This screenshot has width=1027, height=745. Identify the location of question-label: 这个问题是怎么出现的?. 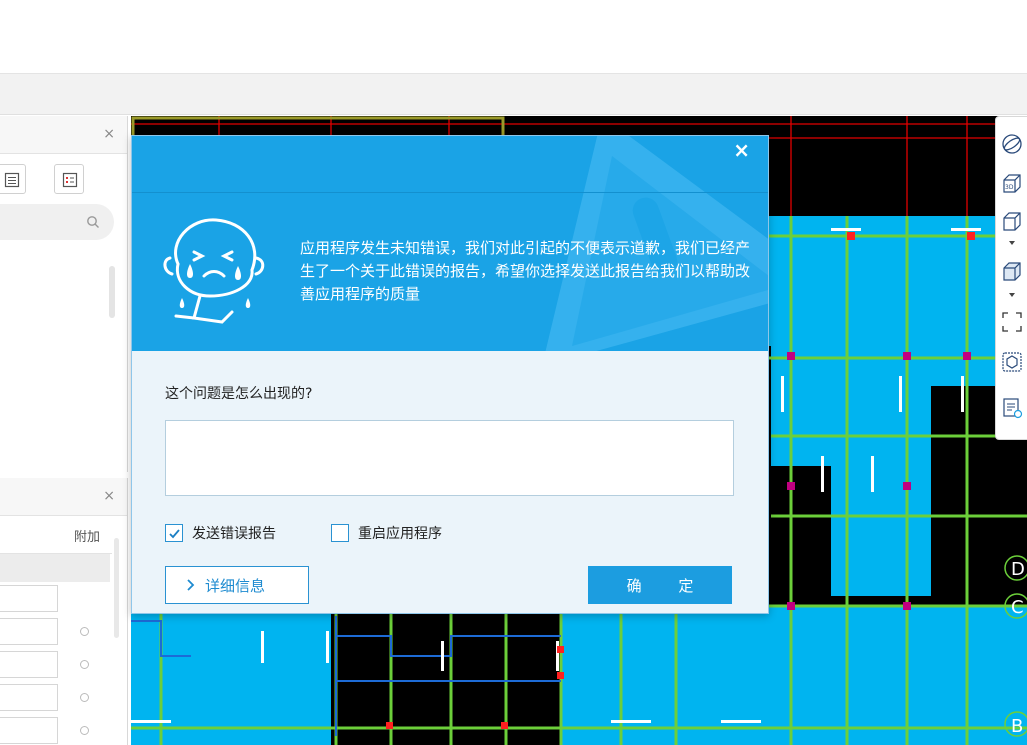
(239, 394).